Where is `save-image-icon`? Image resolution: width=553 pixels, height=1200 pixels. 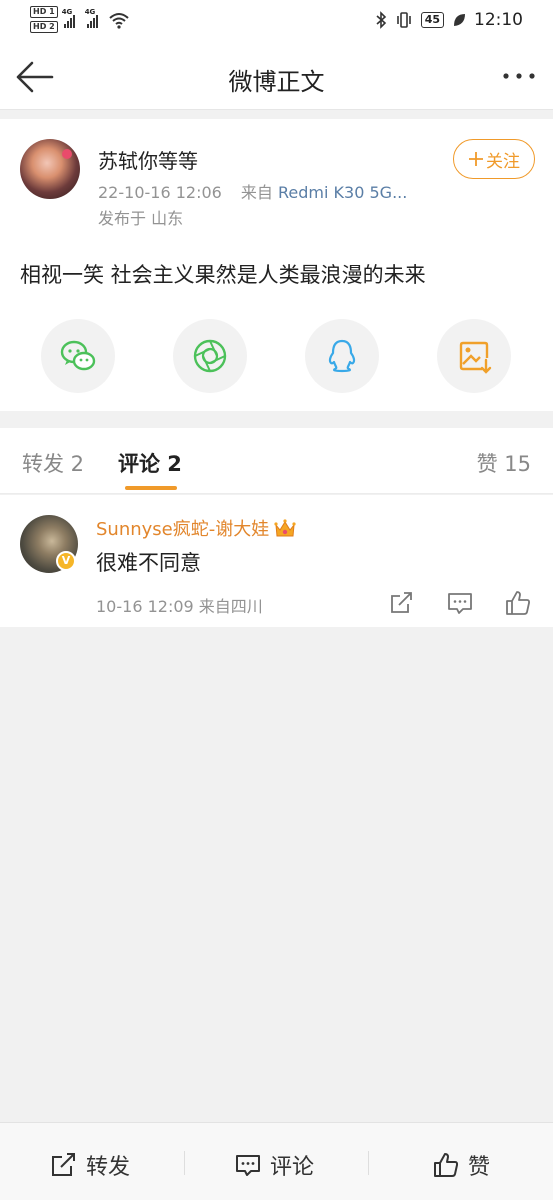 save-image-icon is located at coordinates (475, 357).